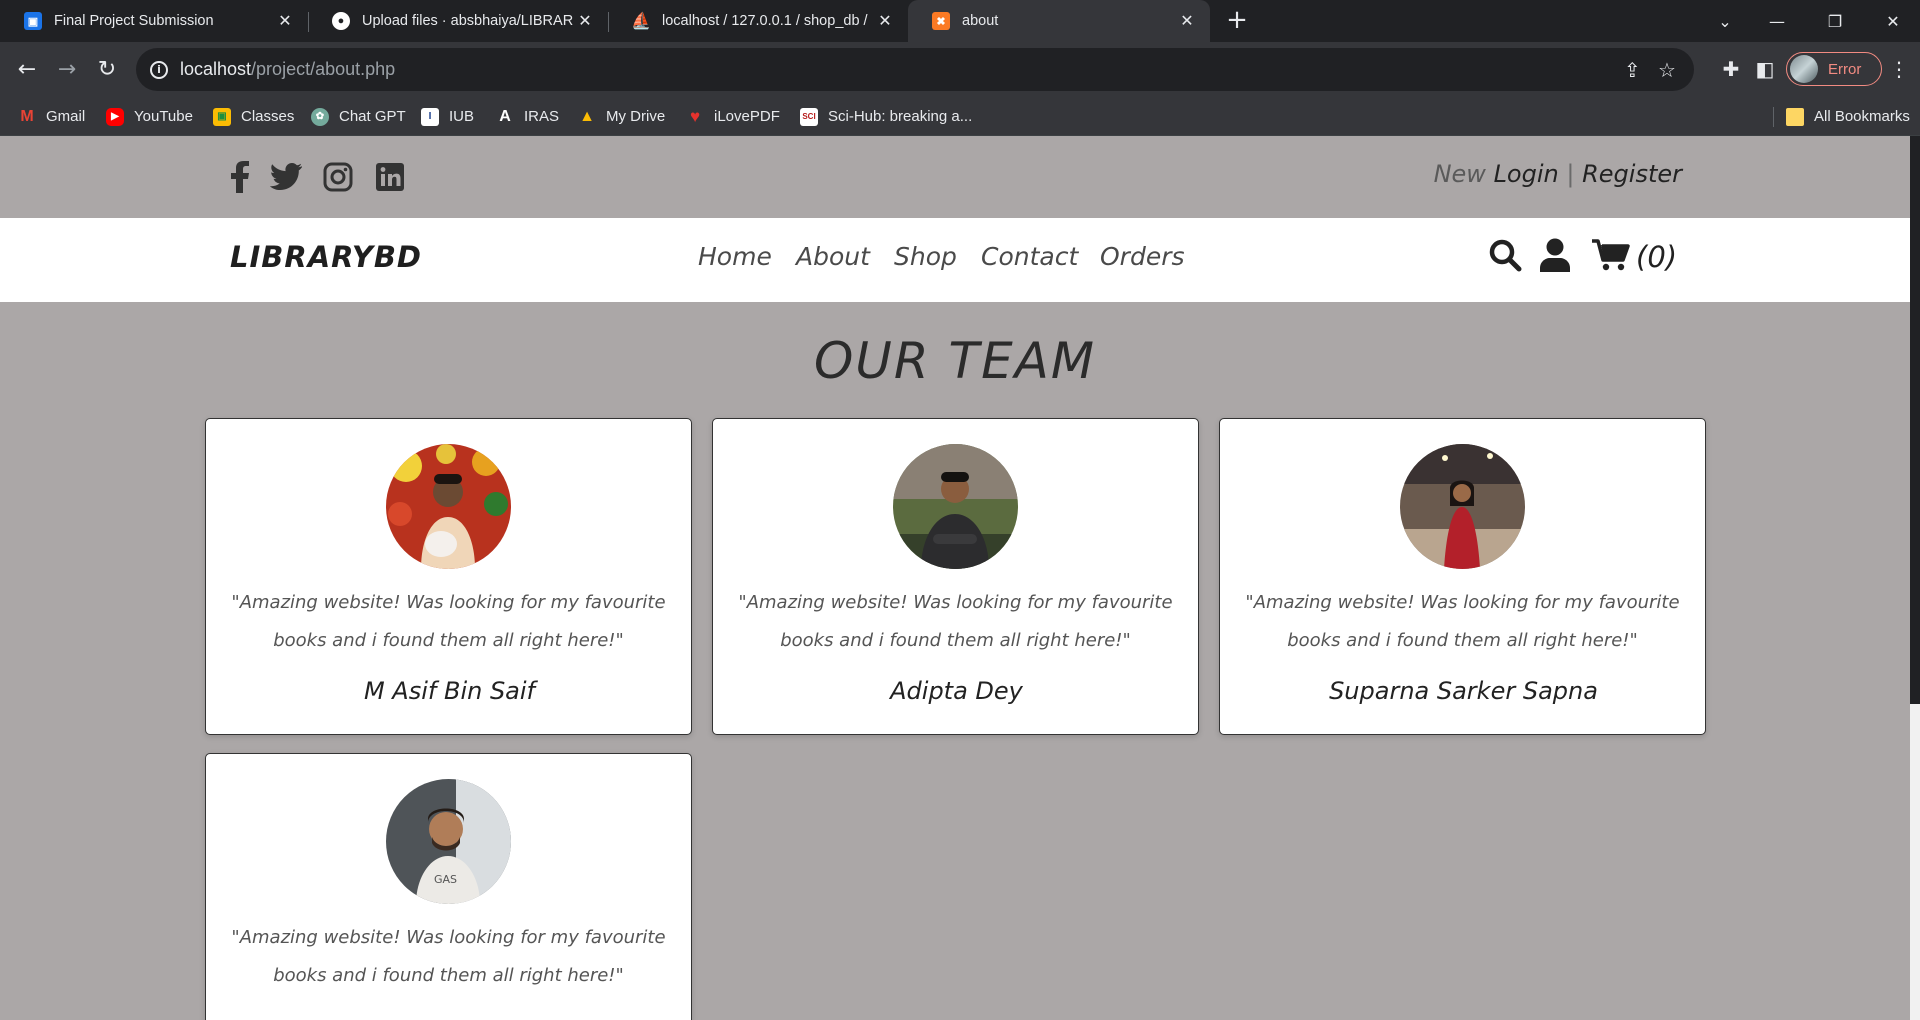 The width and height of the screenshot is (1920, 1020). I want to click on user-icon, so click(1555, 257).